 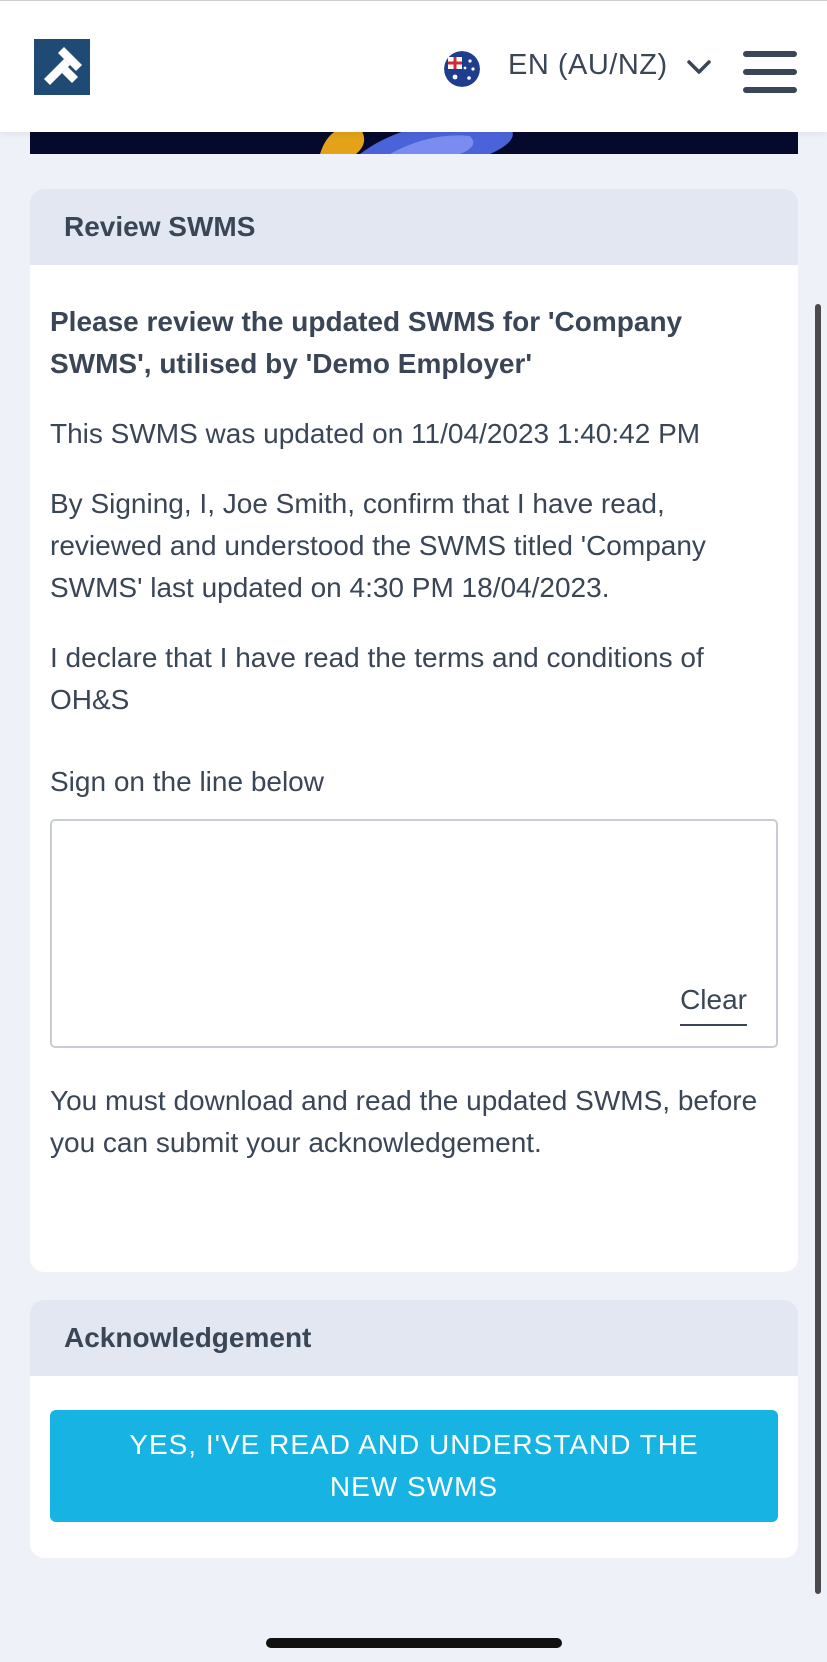 I want to click on chevron-down-icon, so click(x=699, y=67).